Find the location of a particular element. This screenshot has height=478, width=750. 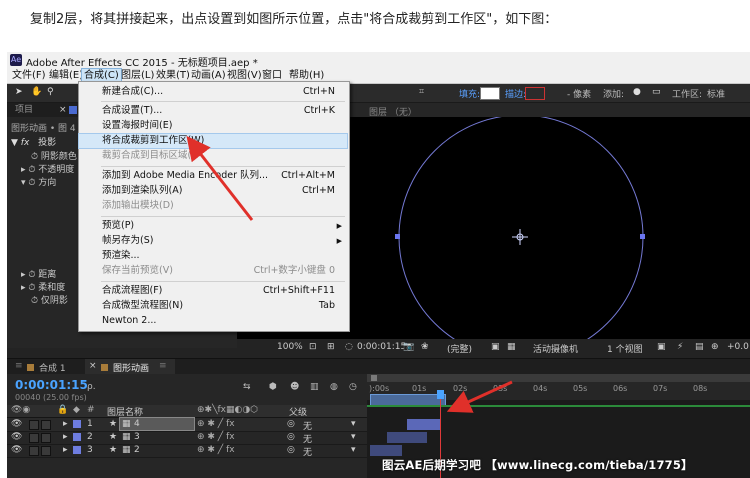

layer-name: 3 is located at coordinates (137, 437).